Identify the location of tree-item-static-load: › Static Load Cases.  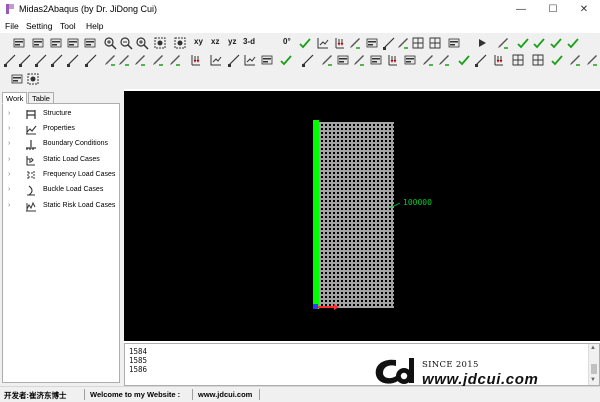
(61, 161).